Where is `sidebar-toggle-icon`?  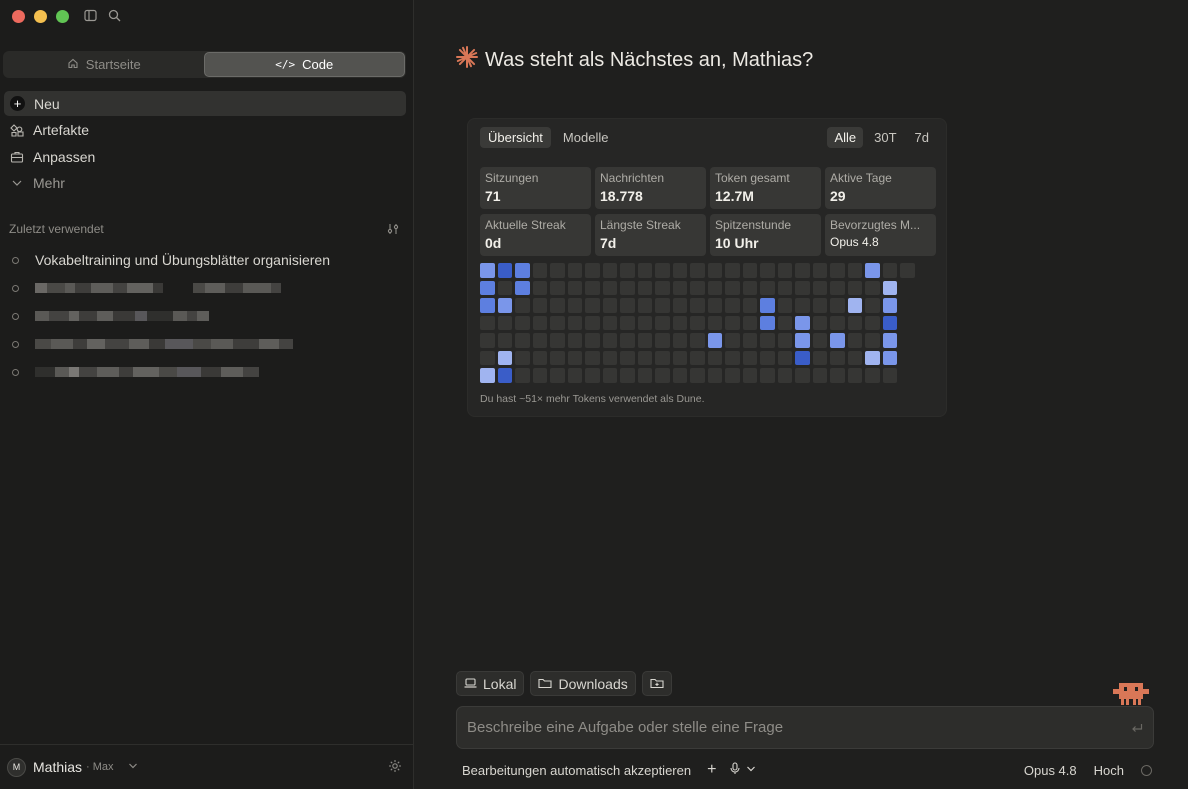
sidebar-toggle-icon is located at coordinates (90, 17).